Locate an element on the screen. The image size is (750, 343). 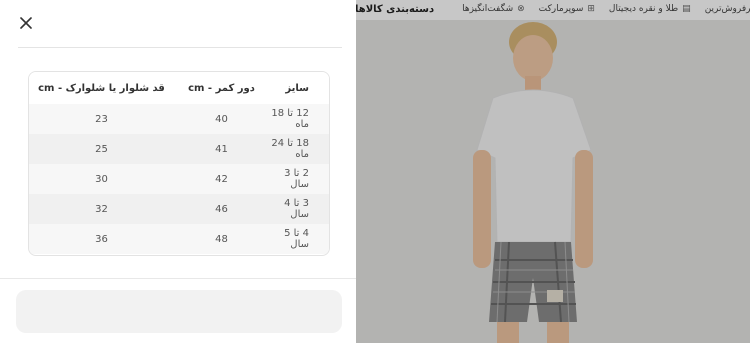
header-length: قد شلوار یا شلوارک - cm is located at coordinates (101, 88).